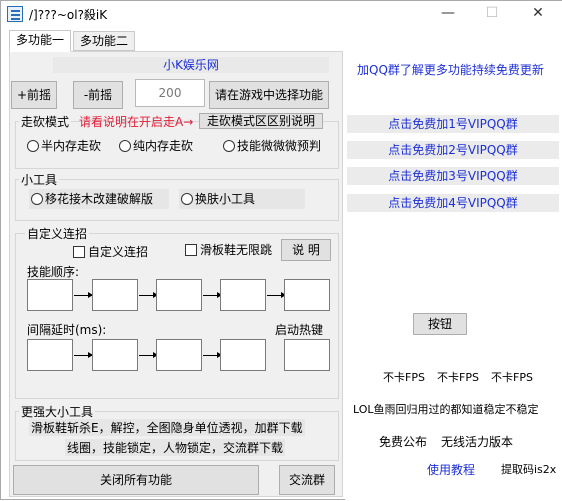 This screenshot has height=501, width=562. Describe the element at coordinates (136, 122) in the screenshot. I see `walk-mode-hint: 请看说明在开启走A→` at that location.